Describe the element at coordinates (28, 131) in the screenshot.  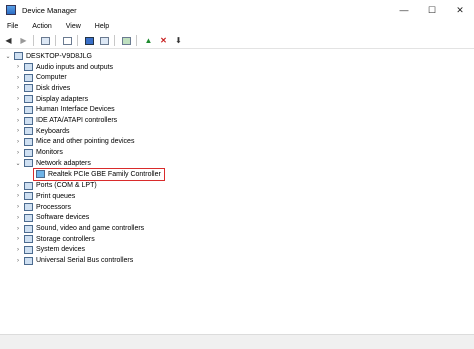
I see `keyboard-icon` at that location.